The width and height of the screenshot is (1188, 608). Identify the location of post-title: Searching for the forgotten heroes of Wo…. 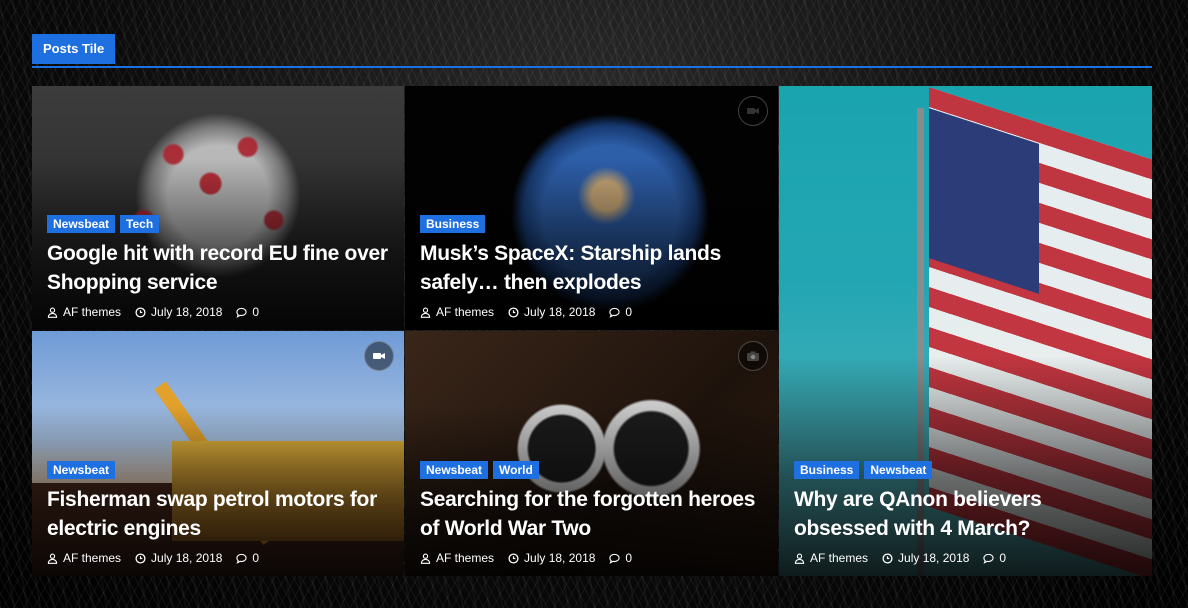
(591, 514).